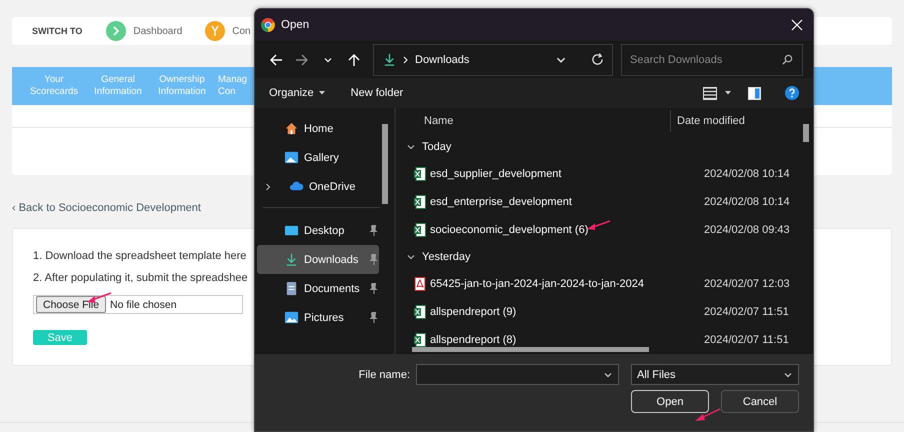  What do you see at coordinates (291, 288) in the screenshot?
I see `document-icon` at bounding box center [291, 288].